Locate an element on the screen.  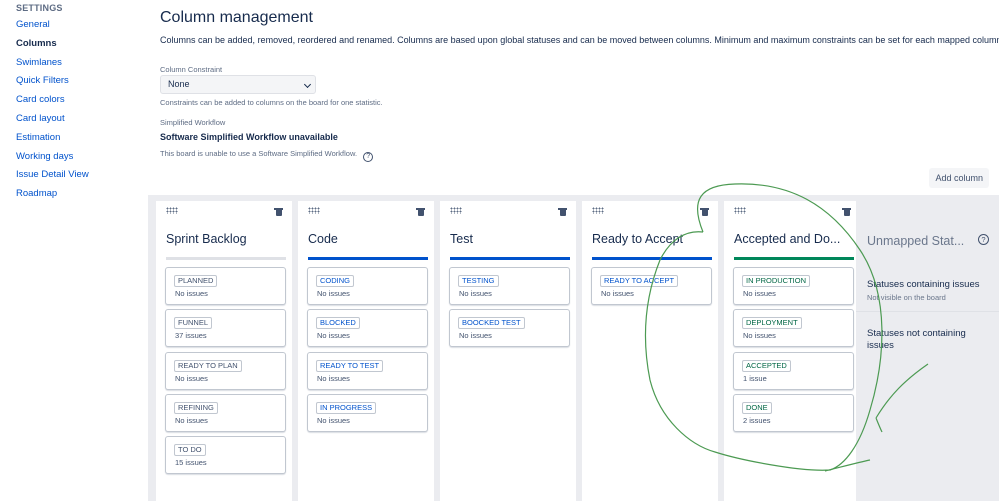
status-card: TESTING No issues is located at coordinates (509, 286).